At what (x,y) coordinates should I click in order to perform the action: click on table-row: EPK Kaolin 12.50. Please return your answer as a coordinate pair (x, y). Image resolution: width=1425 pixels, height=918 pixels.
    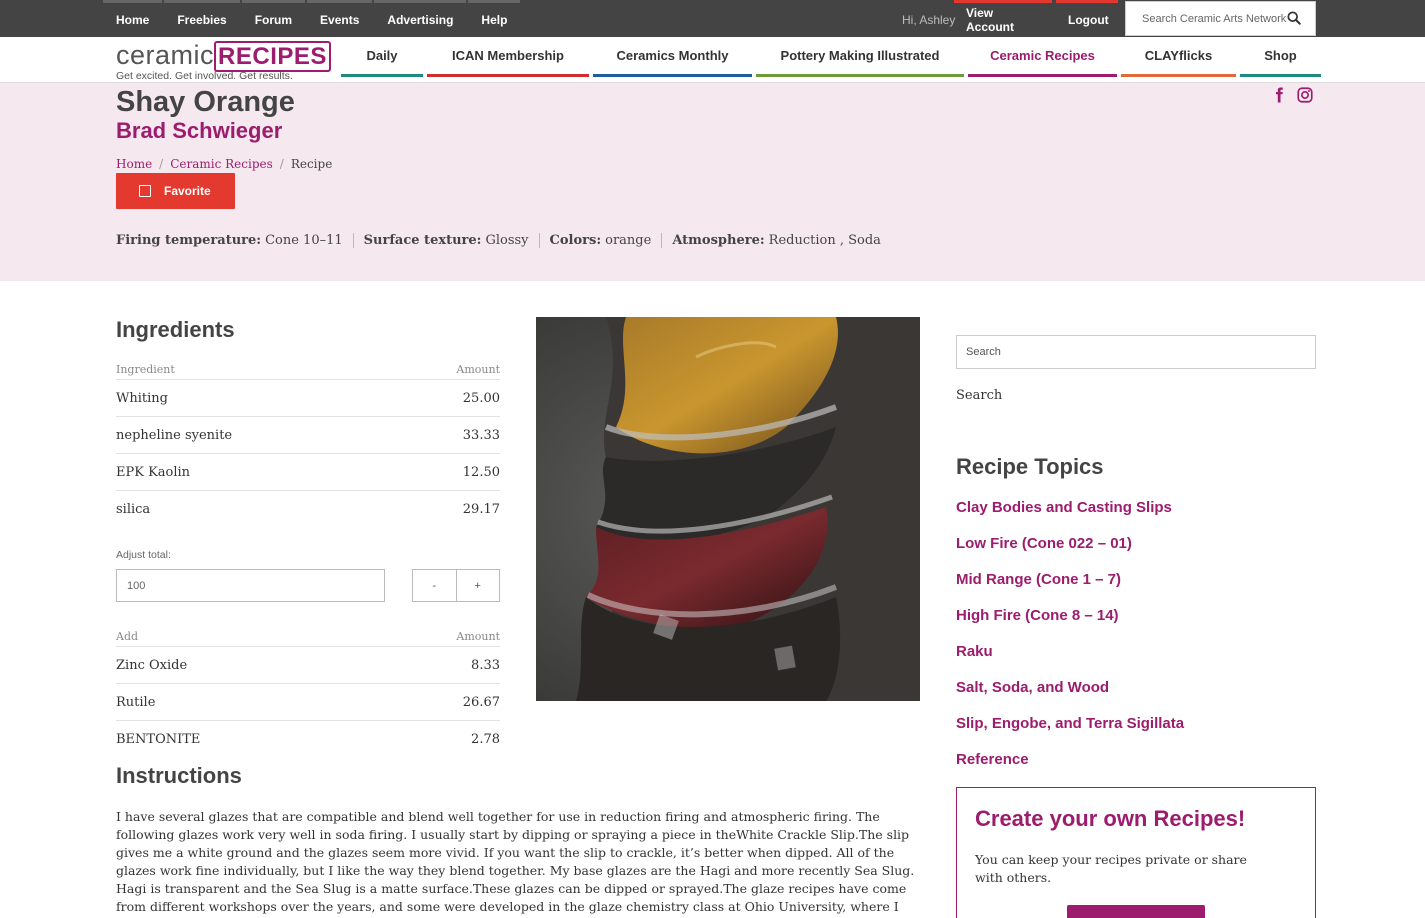
    Looking at the image, I should click on (308, 472).